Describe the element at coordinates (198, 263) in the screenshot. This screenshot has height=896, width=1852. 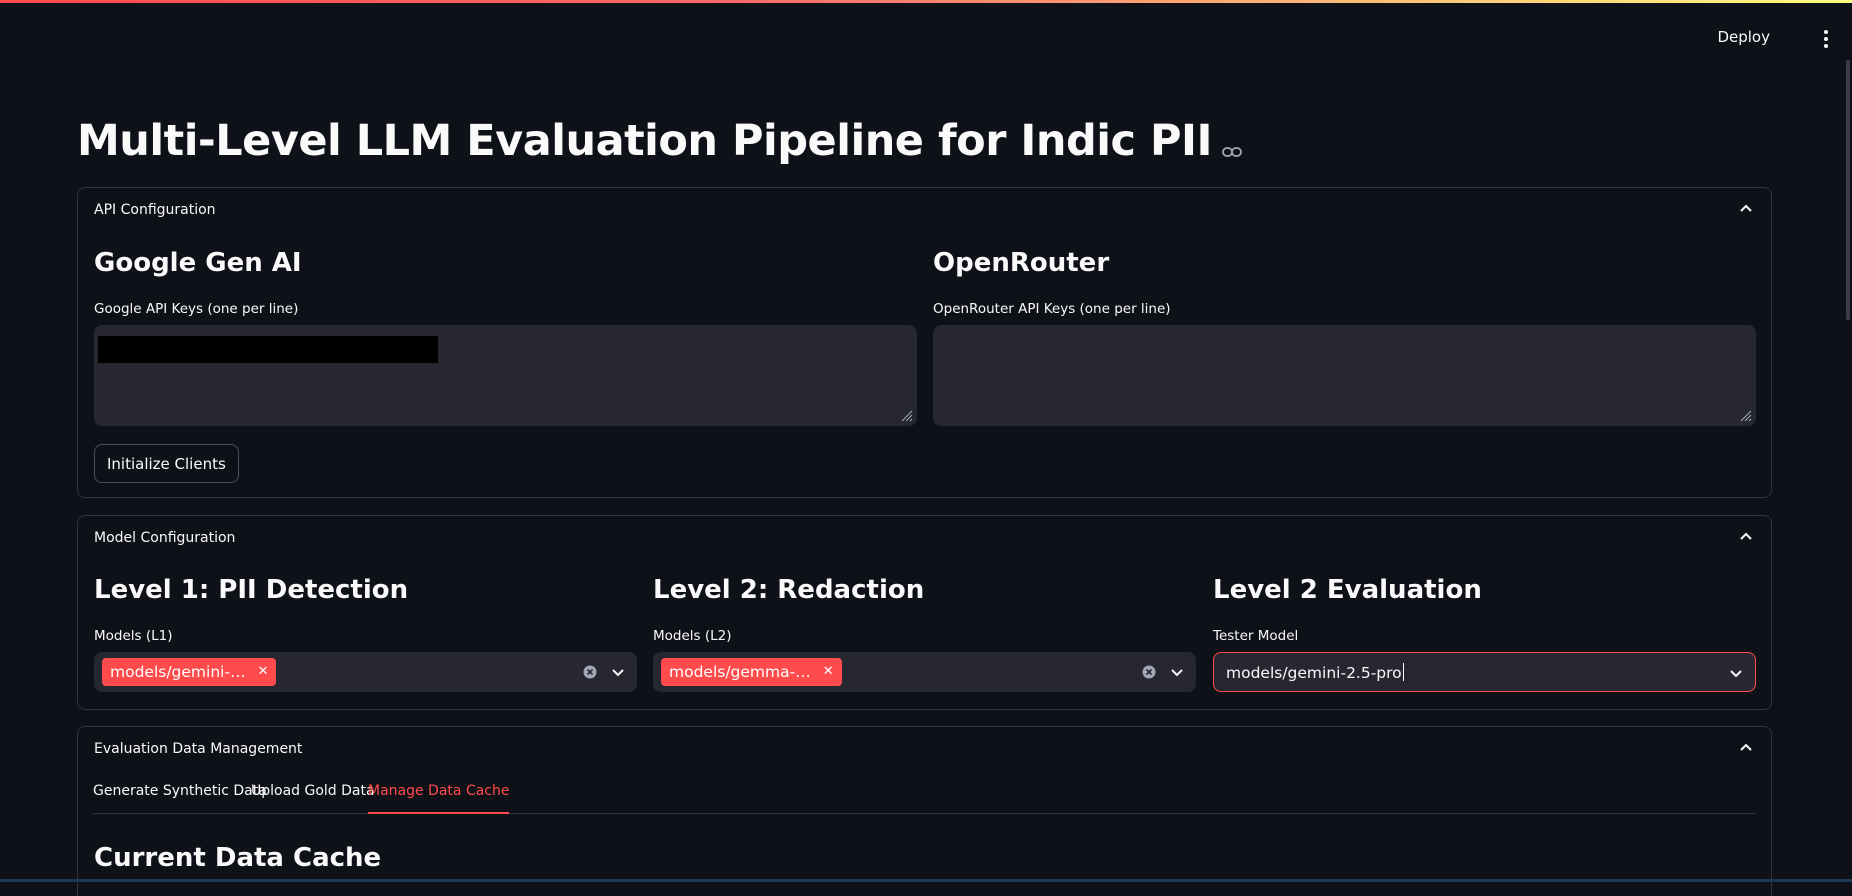
I see `google-genai-heading: Google Gen AI` at that location.